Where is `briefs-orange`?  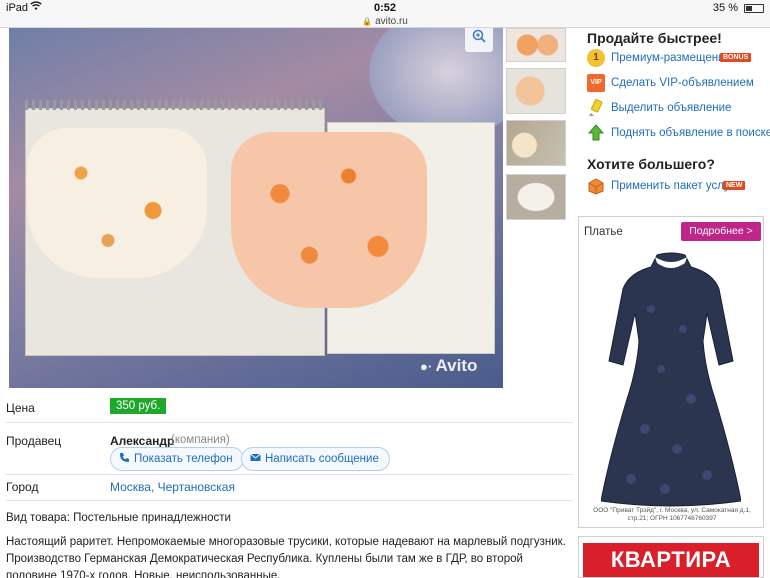
briefs-orange is located at coordinates (329, 220).